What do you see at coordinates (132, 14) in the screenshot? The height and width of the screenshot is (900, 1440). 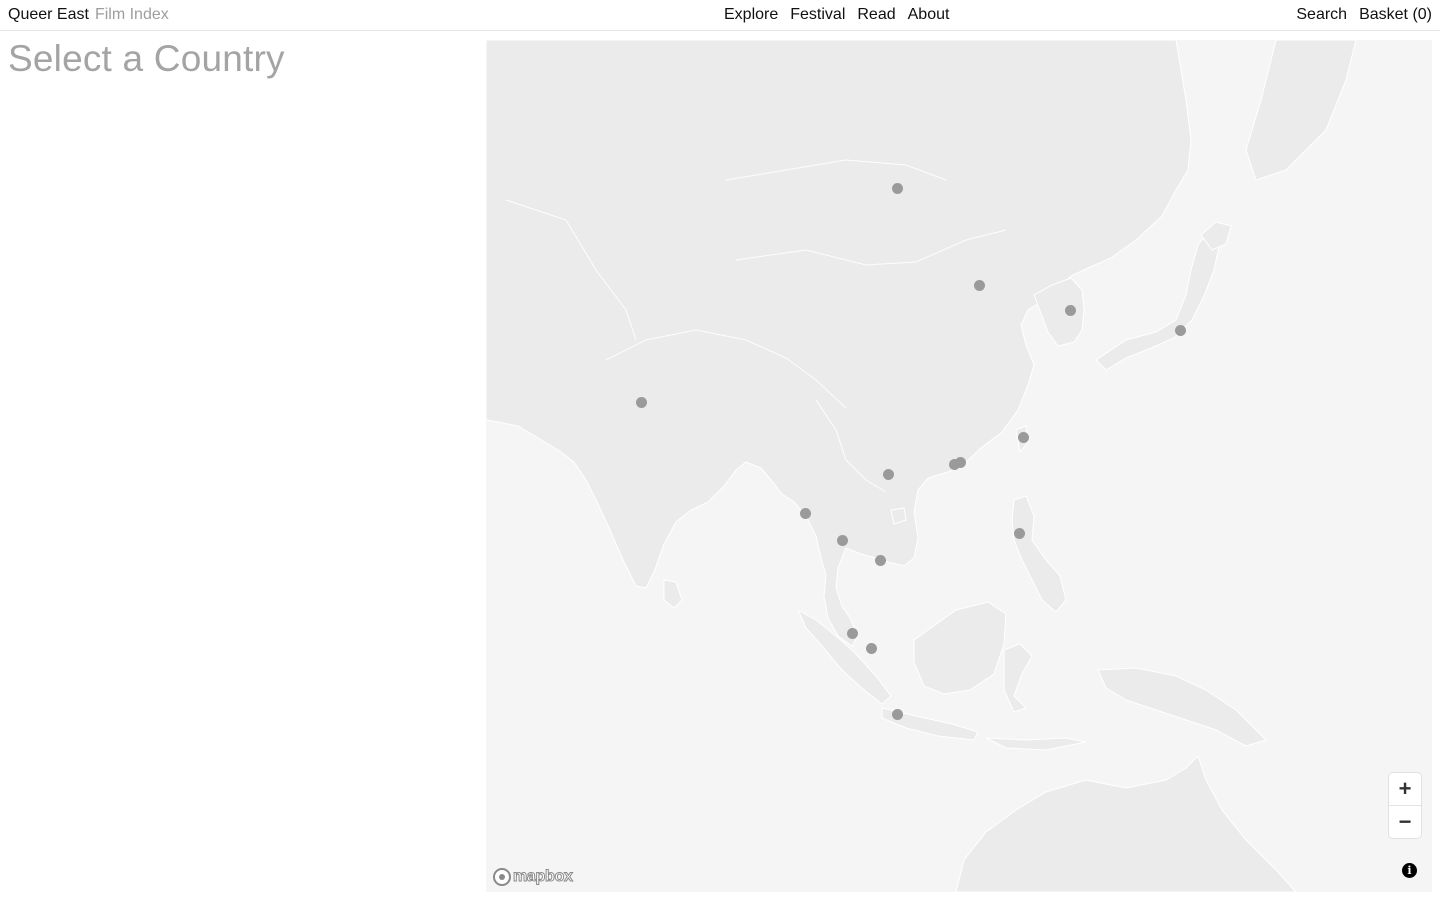 I see `brand-subtitle: Film Index` at bounding box center [132, 14].